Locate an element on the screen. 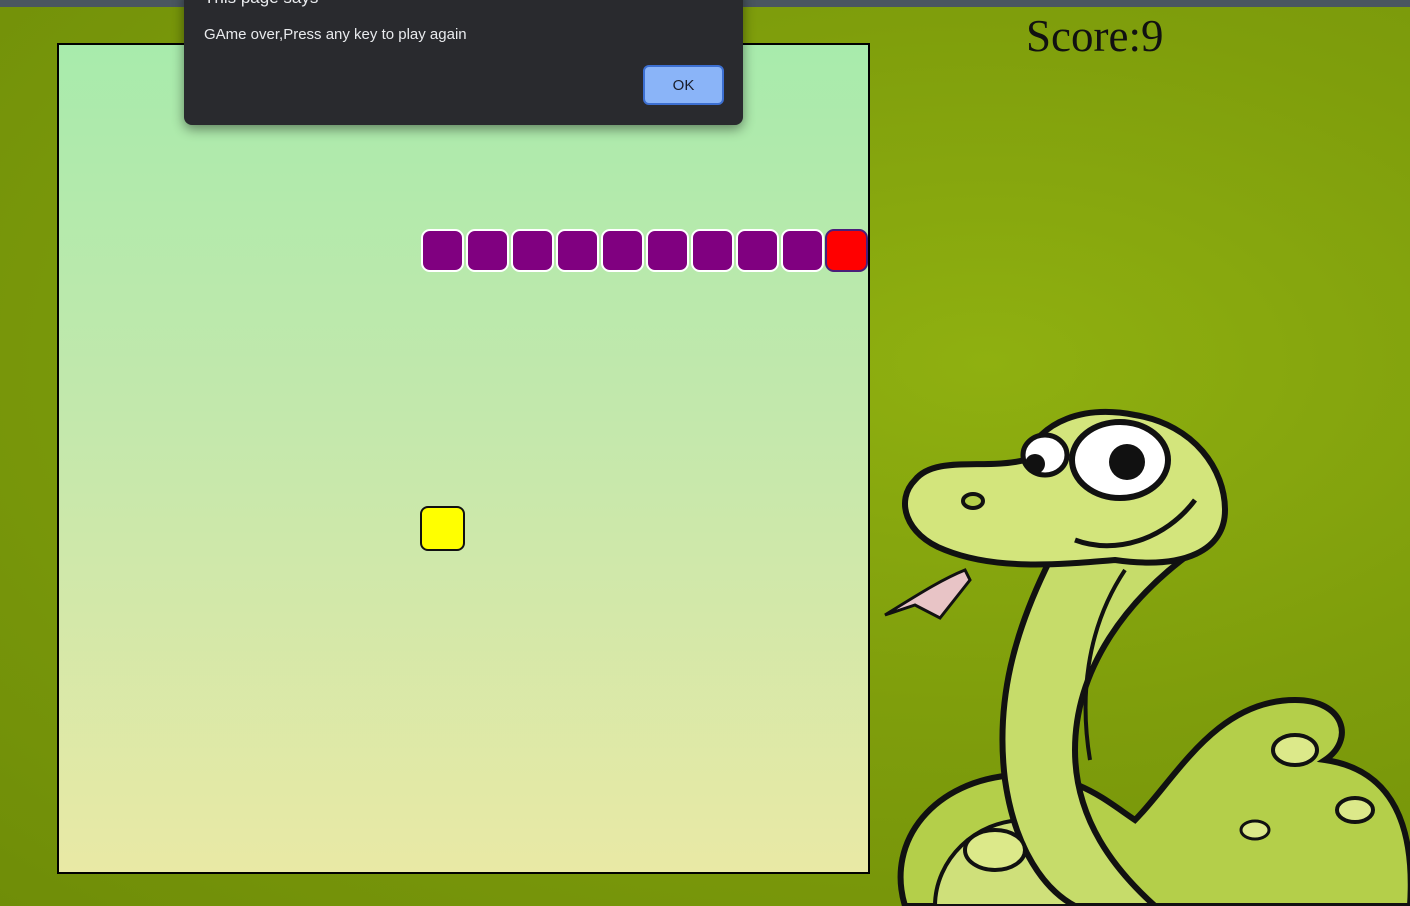 This screenshot has width=1410, height=906. dialog-title: This page says is located at coordinates (261, 4).